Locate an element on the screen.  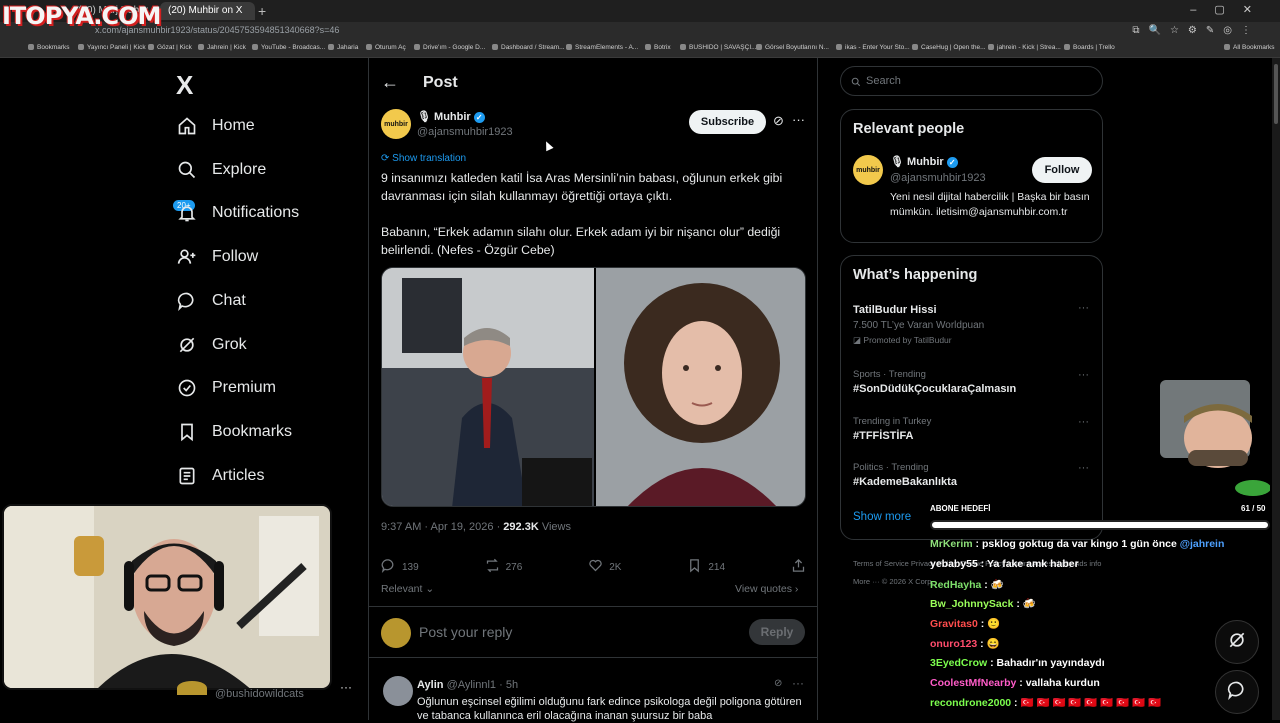
grok-fab-button is located at coordinates (1237, 642).